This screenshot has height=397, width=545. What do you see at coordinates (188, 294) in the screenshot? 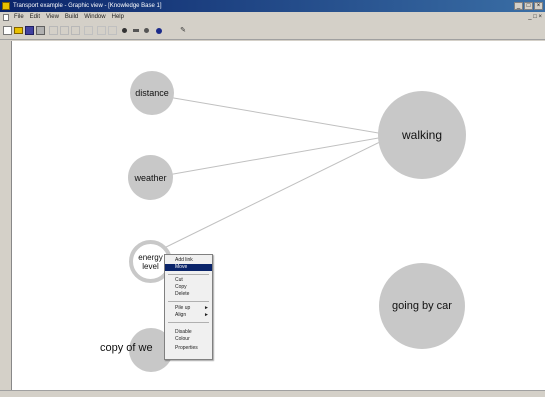
I see `menu-item-delete: Delete` at bounding box center [188, 294].